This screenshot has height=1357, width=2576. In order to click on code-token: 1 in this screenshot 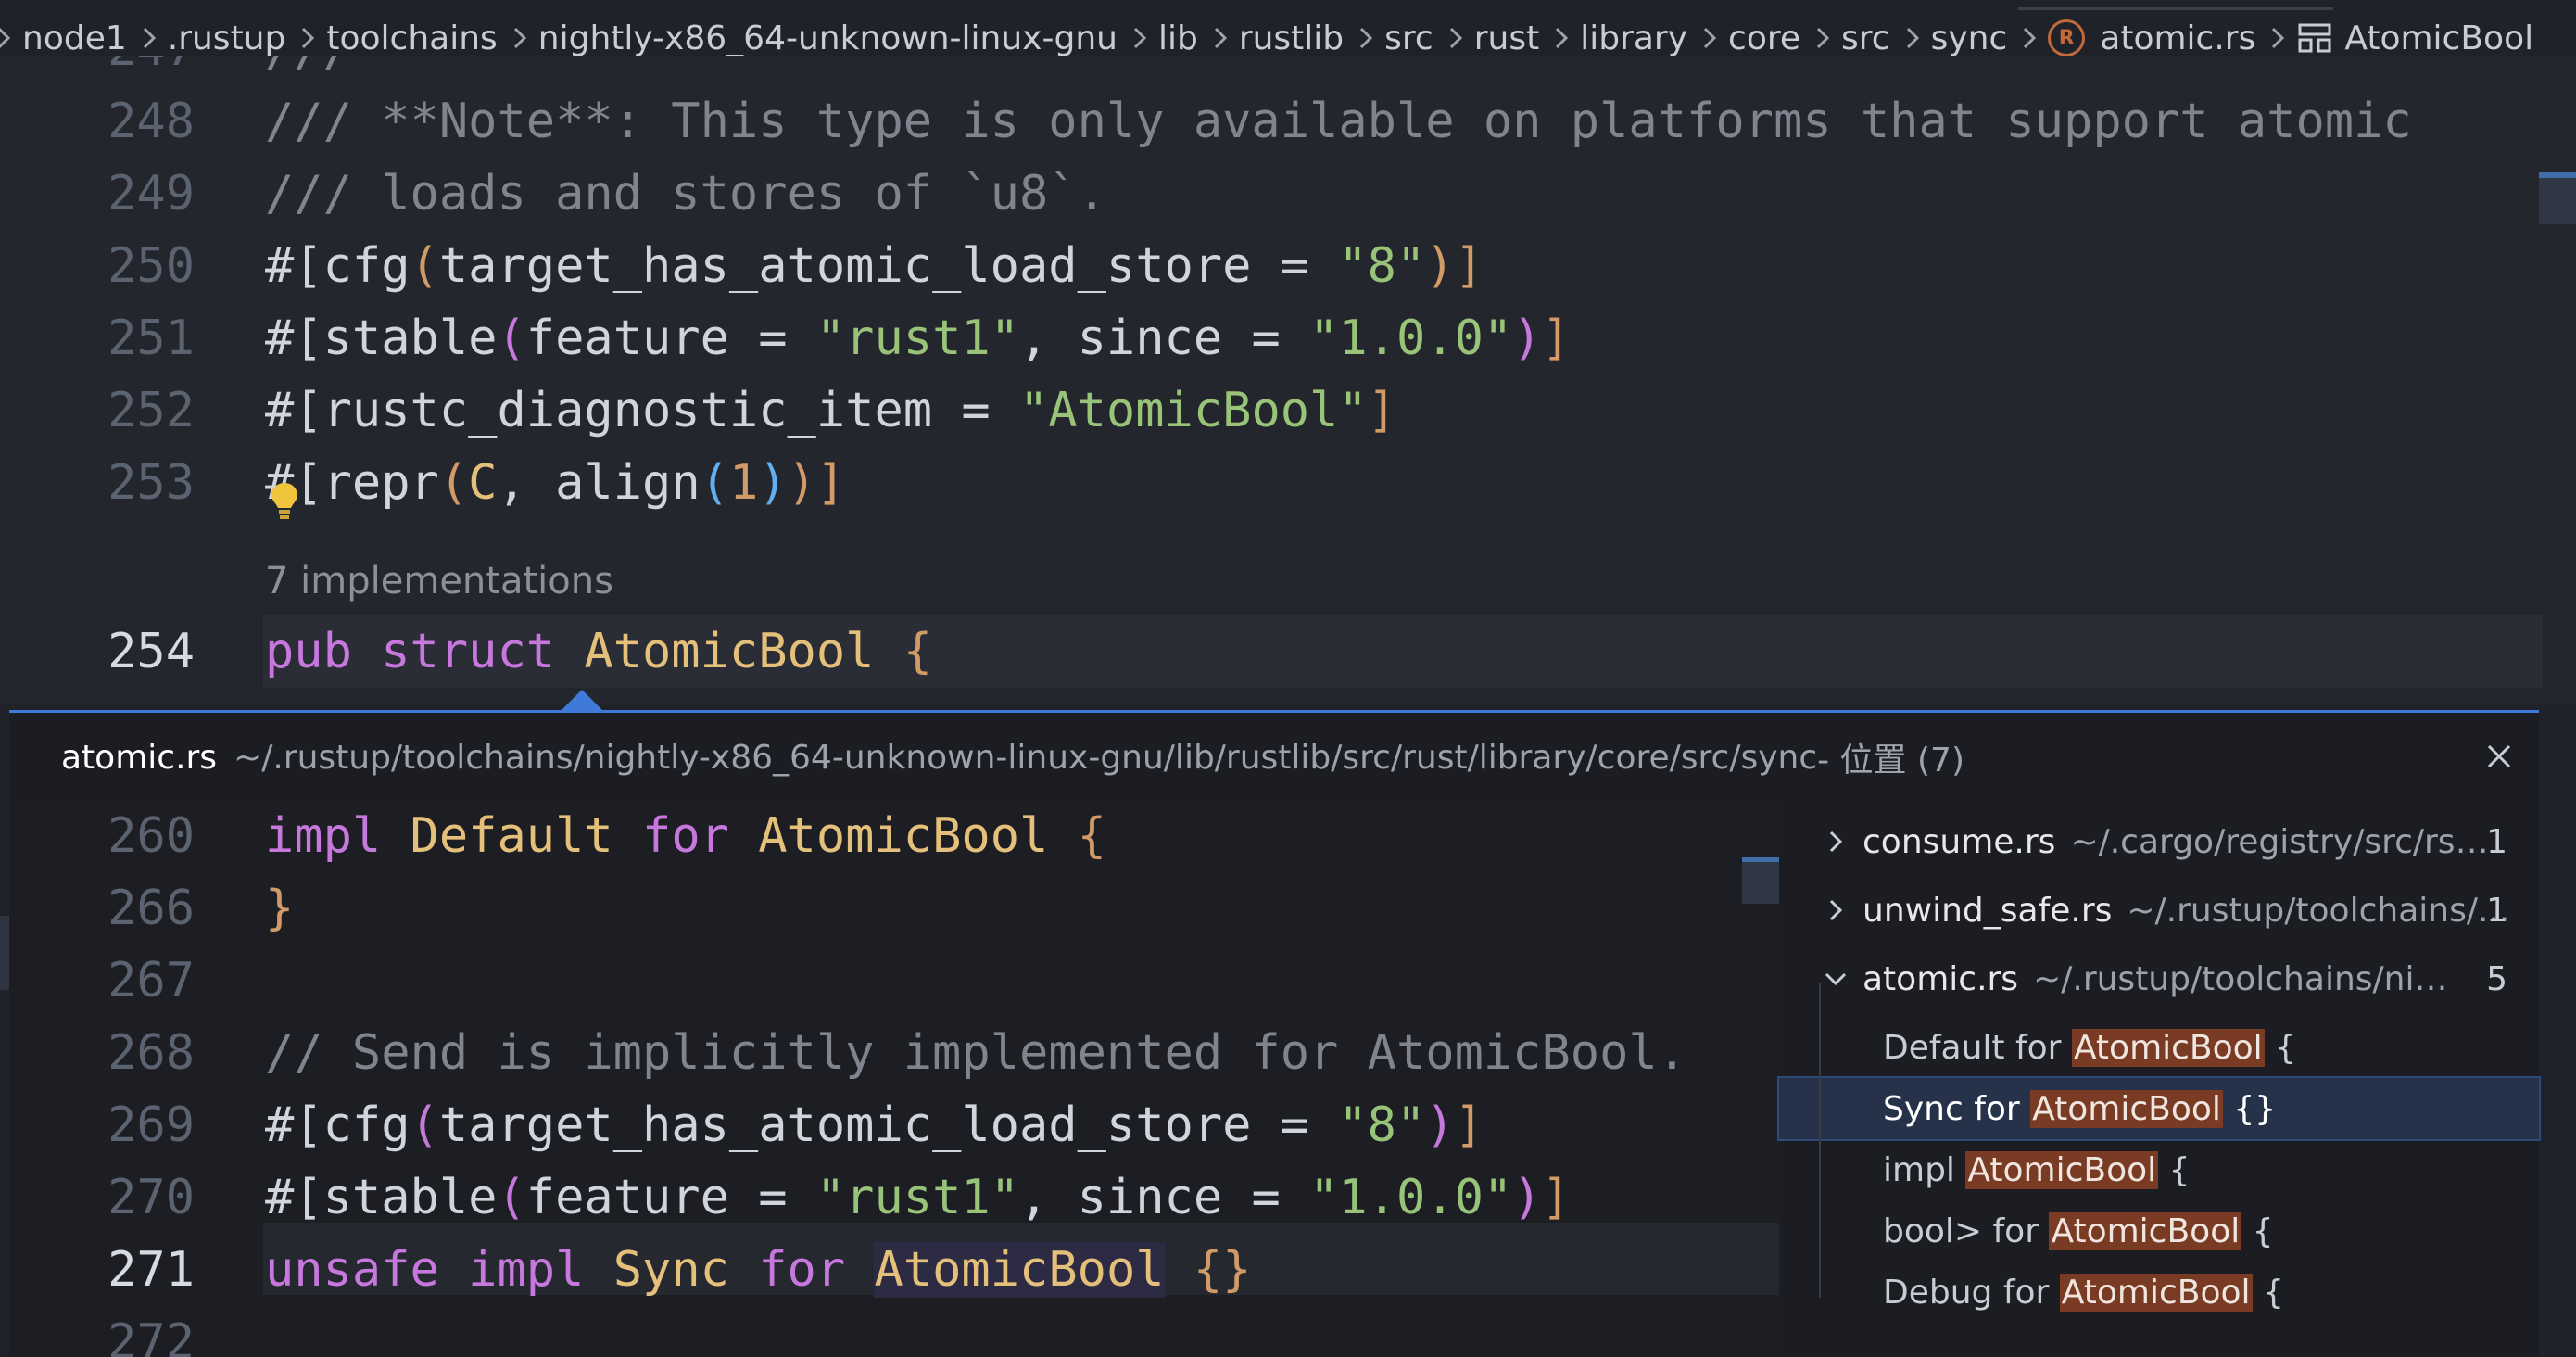, I will do `click(743, 483)`.